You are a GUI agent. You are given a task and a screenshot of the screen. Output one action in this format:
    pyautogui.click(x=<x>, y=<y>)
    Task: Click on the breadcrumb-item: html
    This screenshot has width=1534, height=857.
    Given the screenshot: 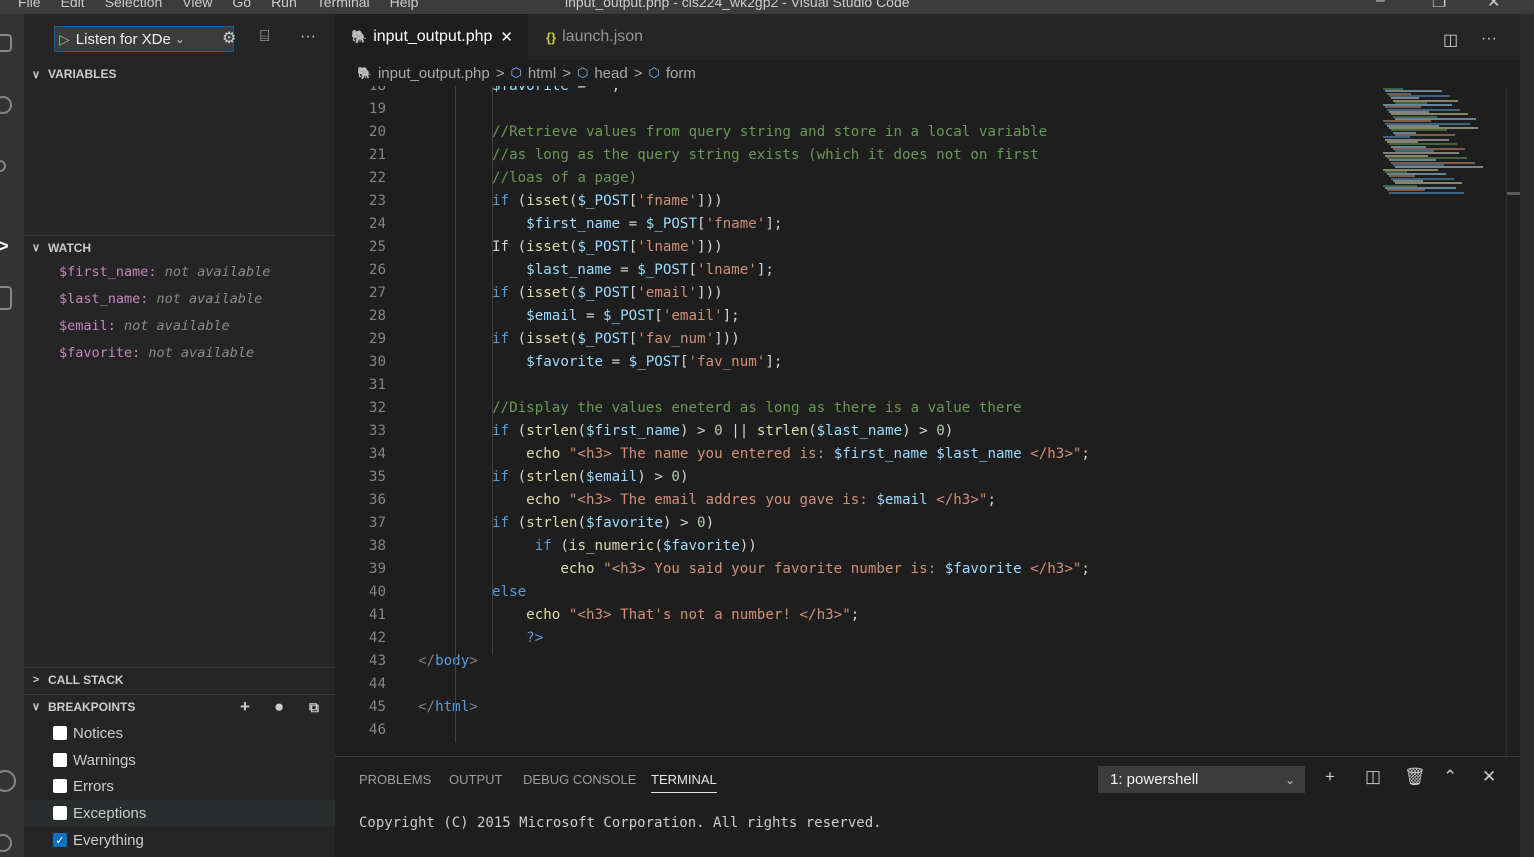 What is the action you would take?
    pyautogui.click(x=542, y=73)
    